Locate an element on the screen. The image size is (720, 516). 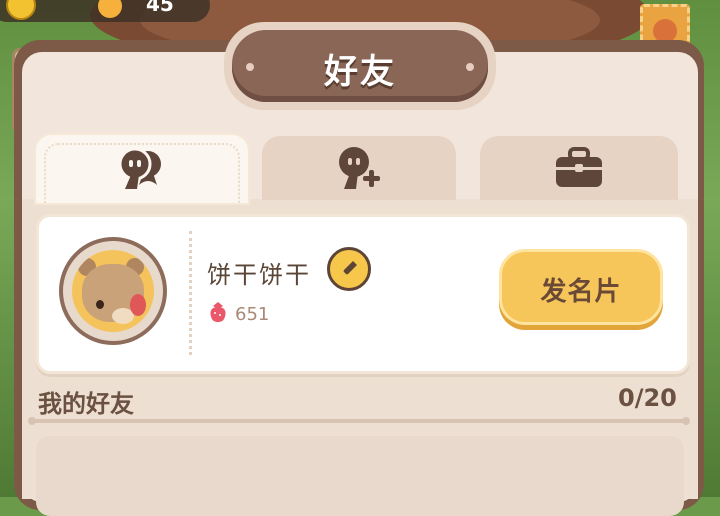
tab-add-friend is located at coordinates (359, 168).